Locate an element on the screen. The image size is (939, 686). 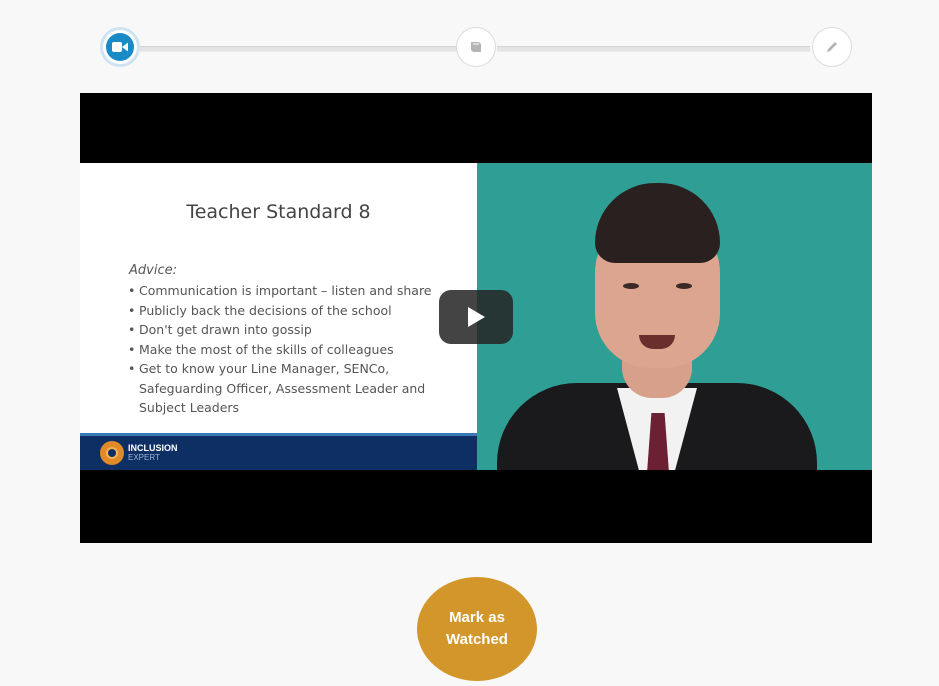
slide-title: Teacher Standard 8 is located at coordinates (278, 212).